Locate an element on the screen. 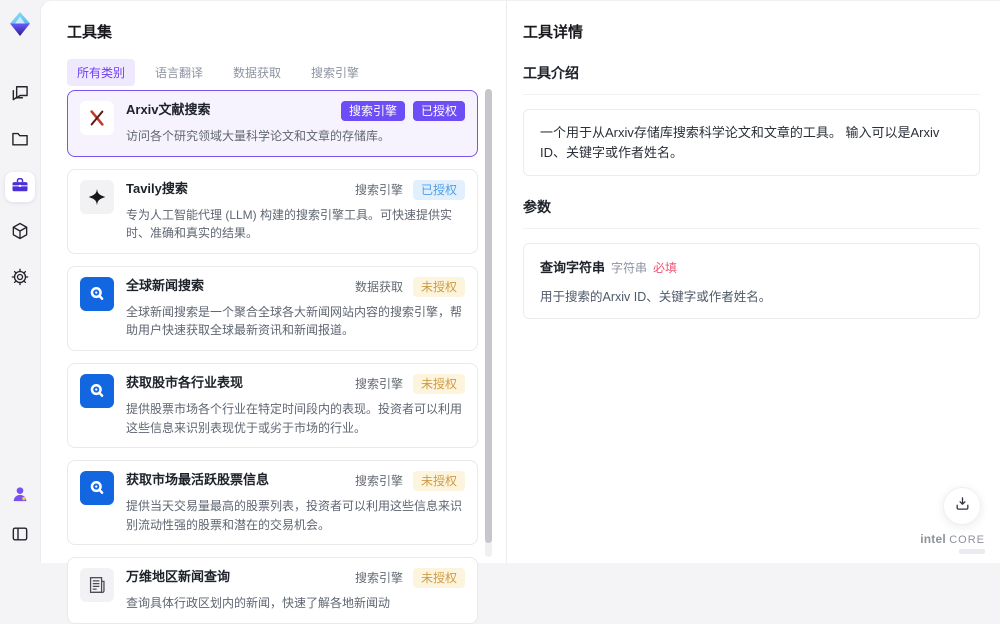 The image size is (1000, 624). page-title: 工具集 is located at coordinates (273, 21).